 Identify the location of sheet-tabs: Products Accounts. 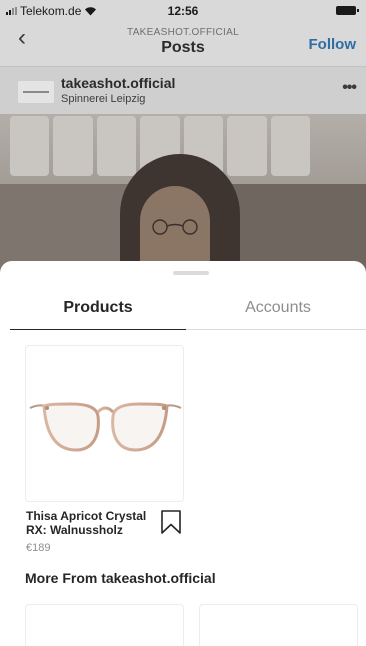
(188, 310).